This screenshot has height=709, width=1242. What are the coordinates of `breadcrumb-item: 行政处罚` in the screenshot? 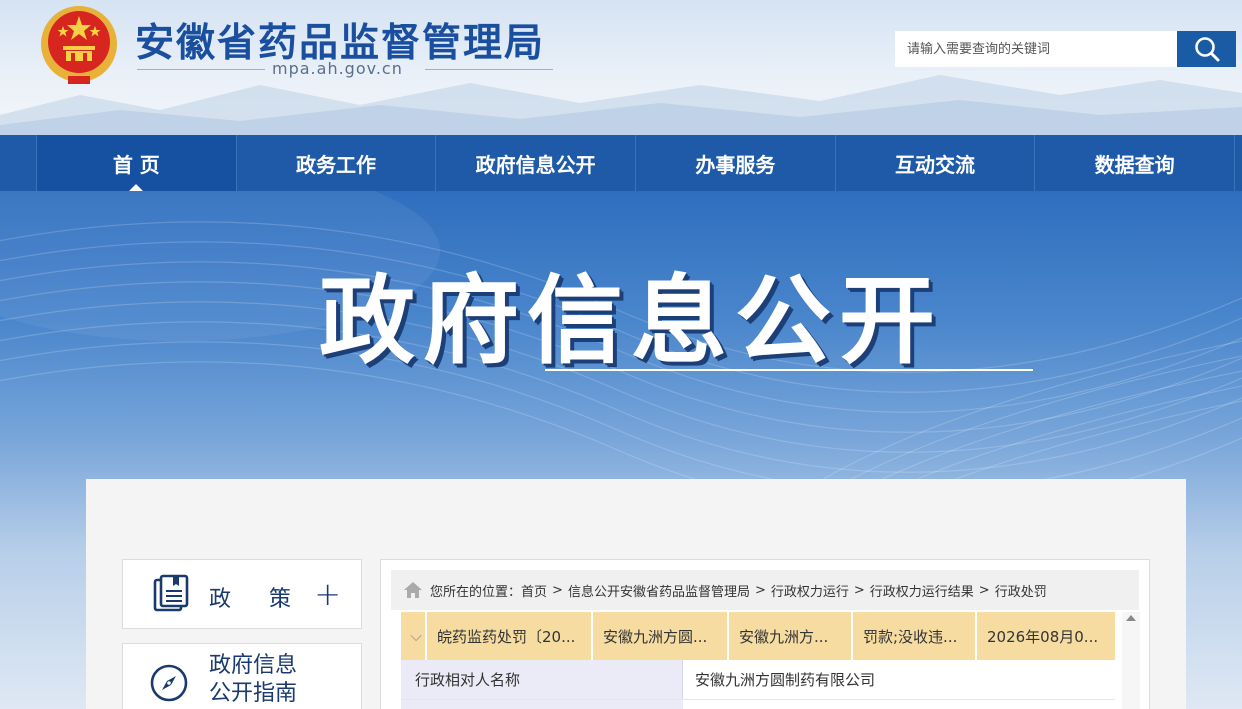 It's located at (1021, 590).